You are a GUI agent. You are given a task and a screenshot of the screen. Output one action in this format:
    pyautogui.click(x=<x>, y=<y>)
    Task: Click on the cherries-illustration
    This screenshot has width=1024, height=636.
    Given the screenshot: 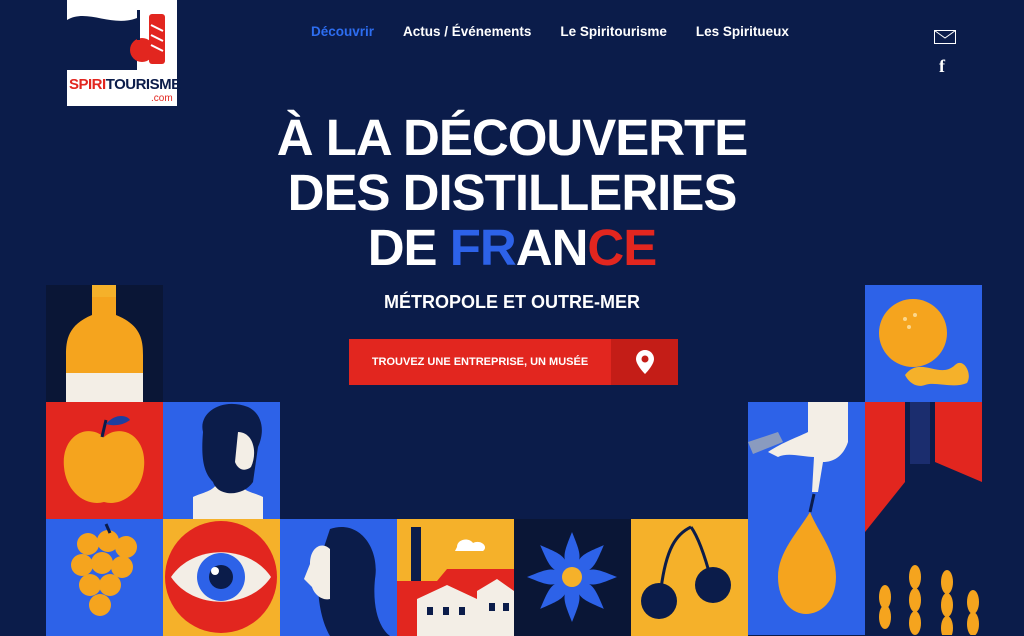 What is the action you would take?
    pyautogui.click(x=689, y=577)
    